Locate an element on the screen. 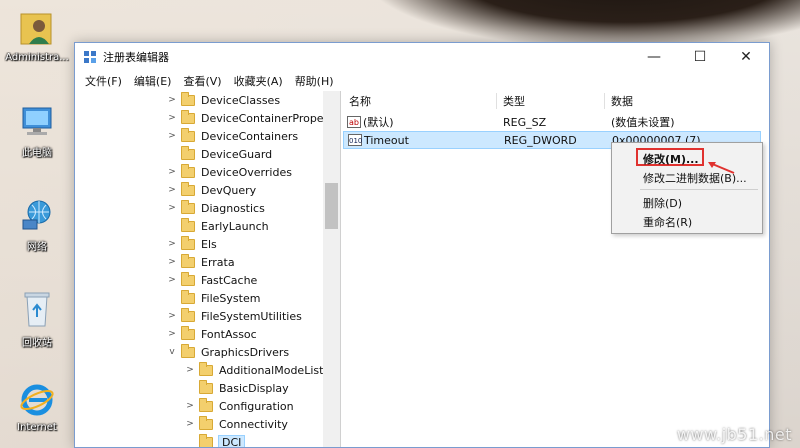 This screenshot has height=448, width=800. tree-item: DeviceGuard is located at coordinates (173, 154).